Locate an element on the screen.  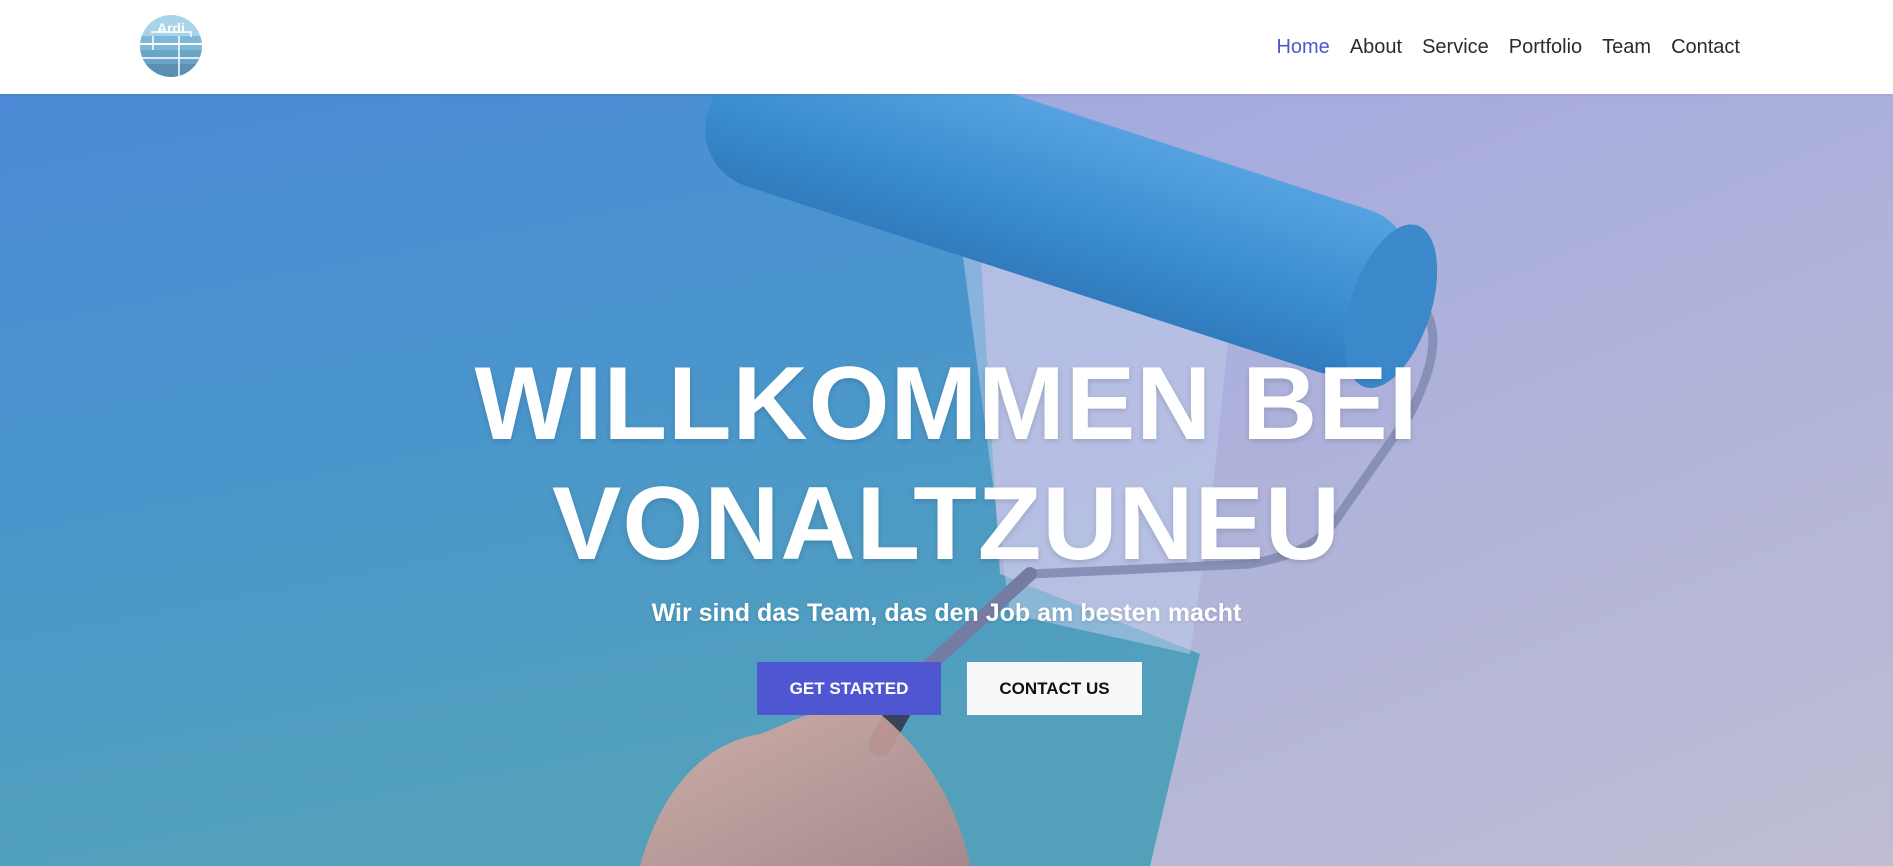
logo-text: Ardi is located at coordinates (171, 28).